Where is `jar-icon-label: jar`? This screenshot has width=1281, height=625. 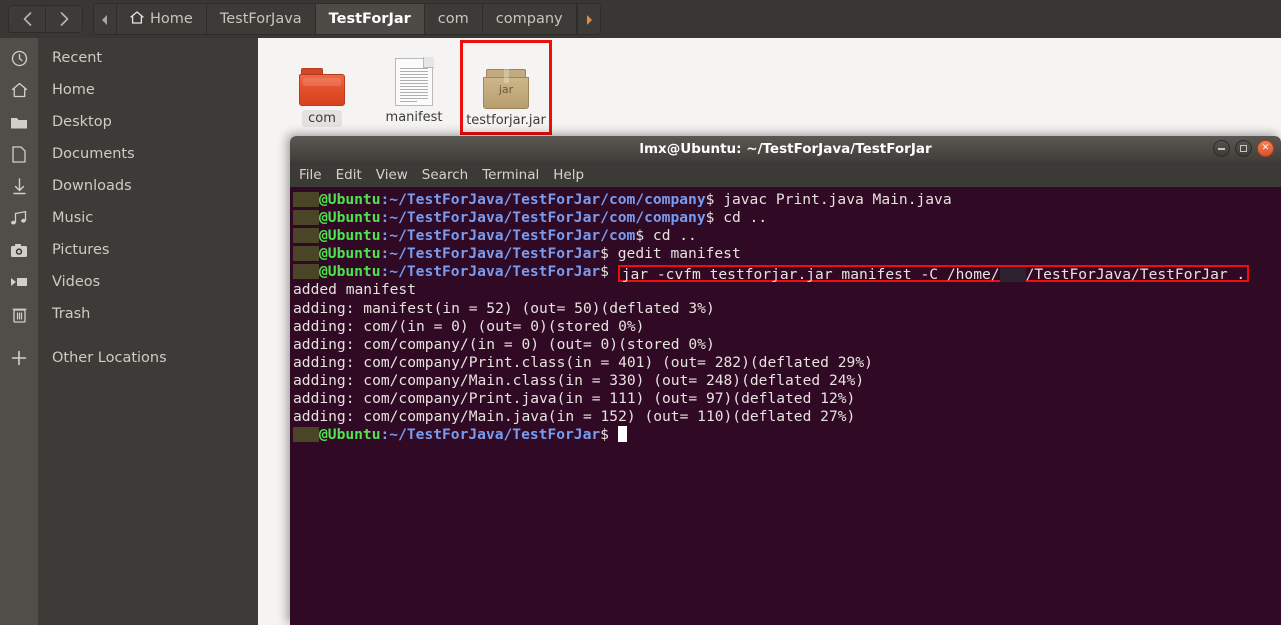 jar-icon-label: jar is located at coordinates (506, 89).